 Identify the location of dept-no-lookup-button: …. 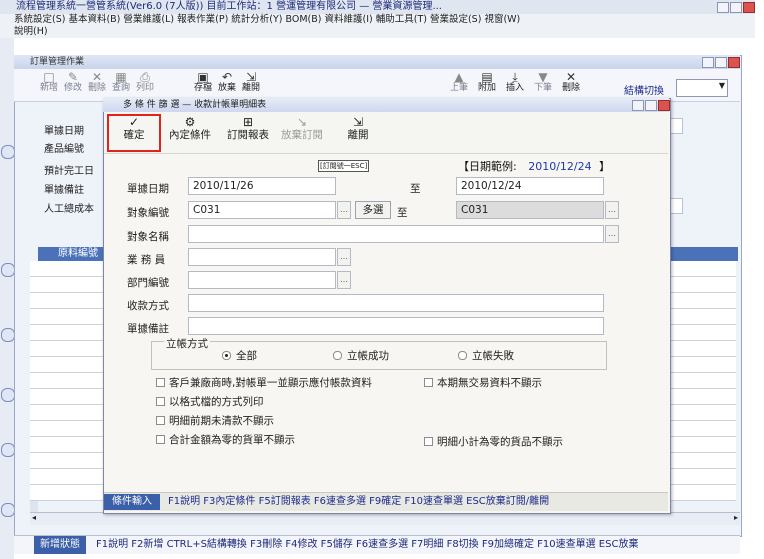
(344, 280).